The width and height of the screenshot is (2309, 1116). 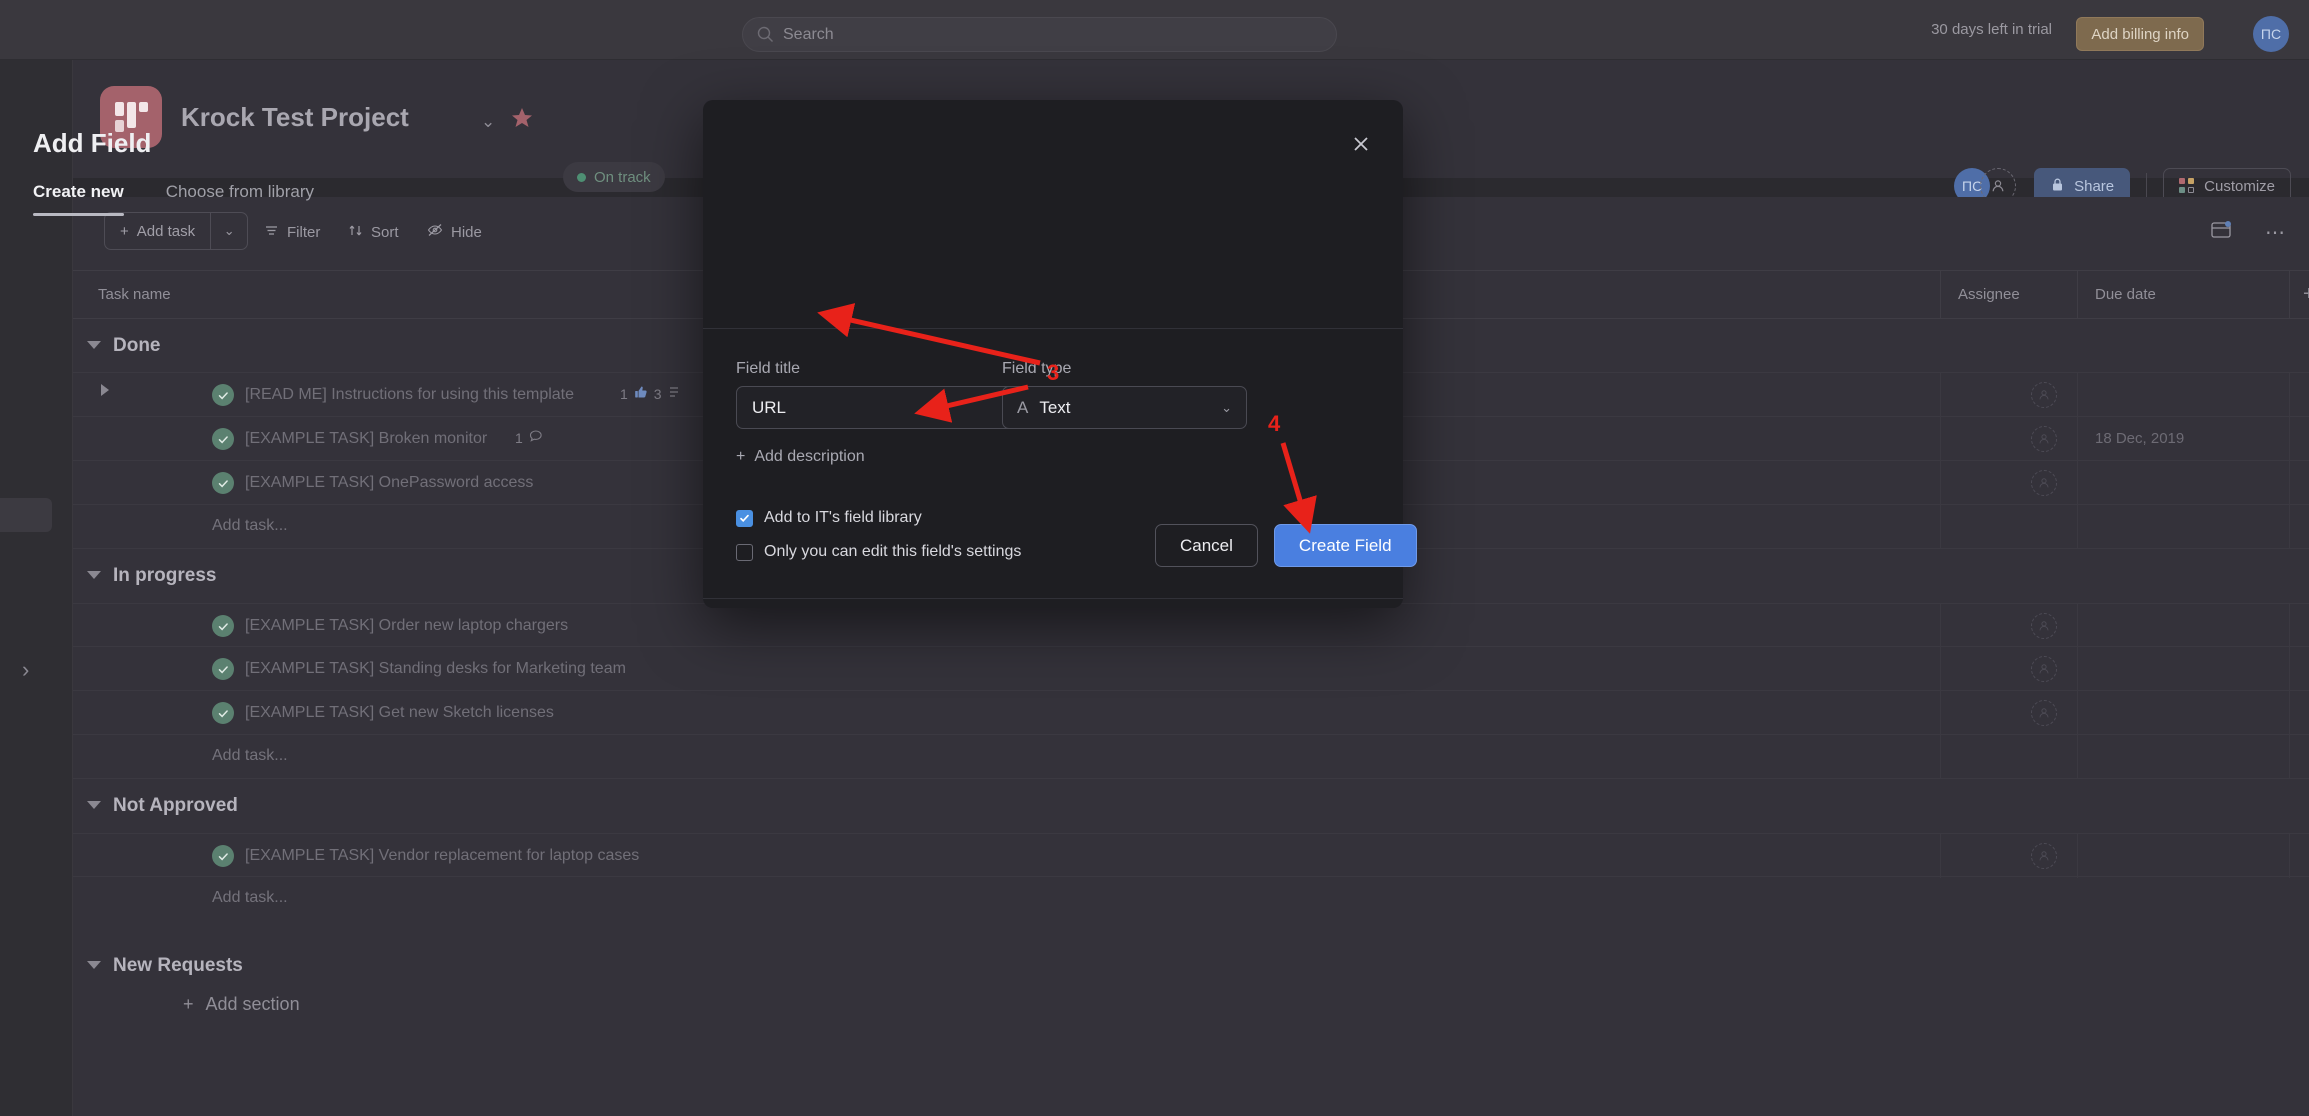 I want to click on task-name: [EXAMPLE TASK] Broken monitor, so click(x=366, y=439).